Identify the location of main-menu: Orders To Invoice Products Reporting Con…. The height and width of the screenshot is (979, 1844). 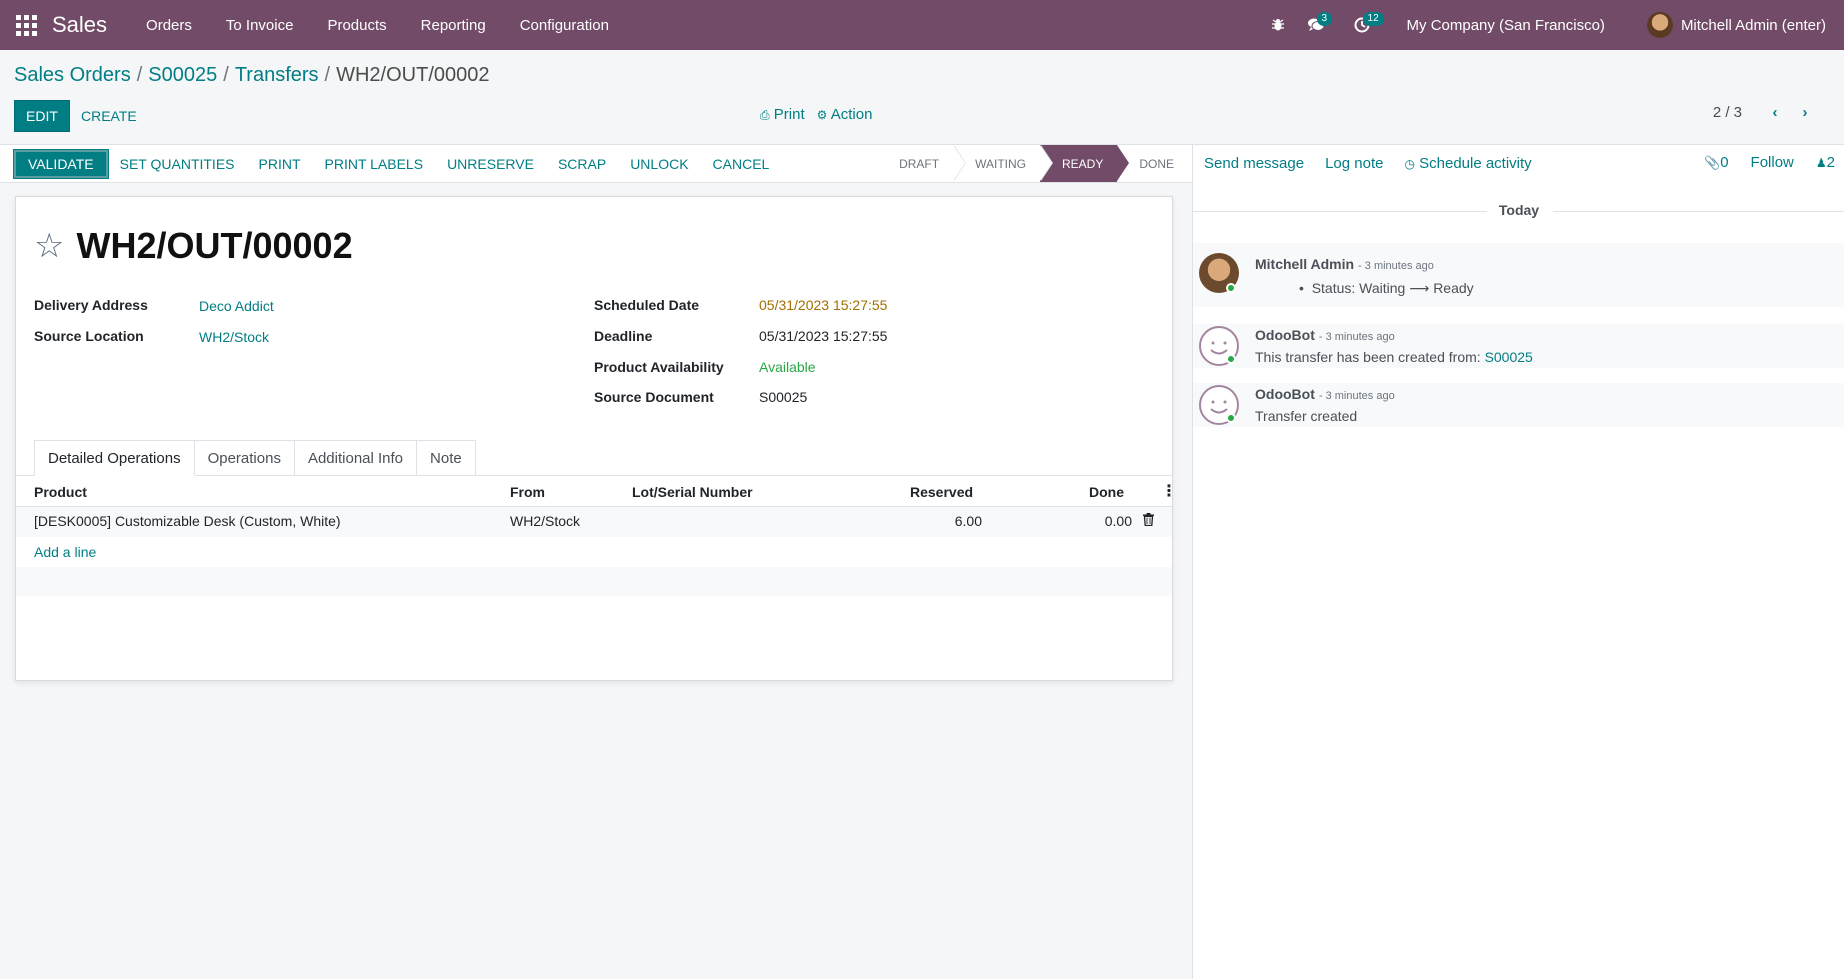
(377, 25).